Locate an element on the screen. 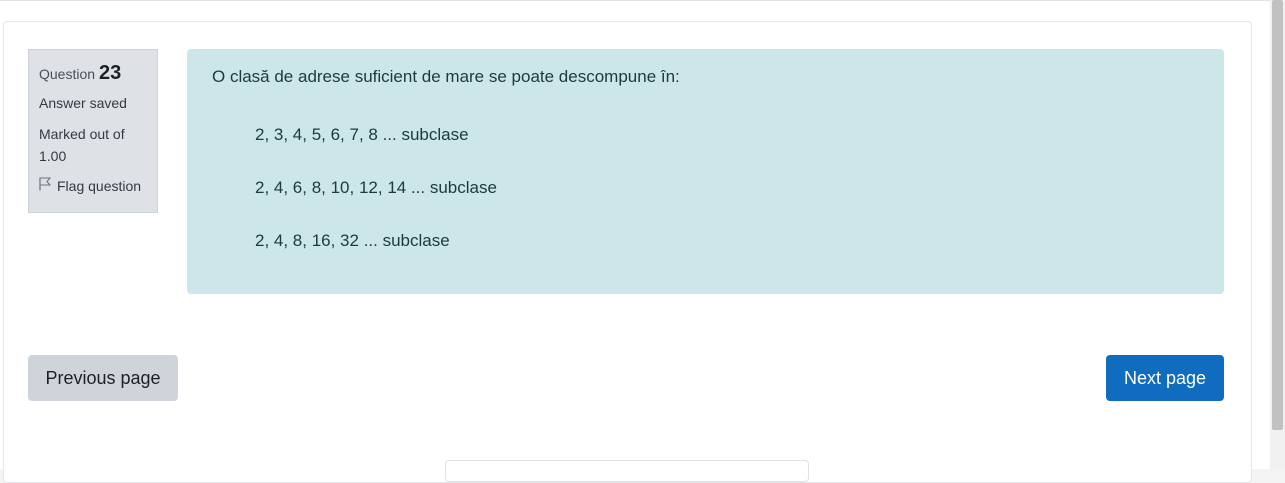 The height and width of the screenshot is (483, 1285). answer-option-1: 2, 3, 4, 5, 6, 7, 8 ... subclase is located at coordinates (362, 135).